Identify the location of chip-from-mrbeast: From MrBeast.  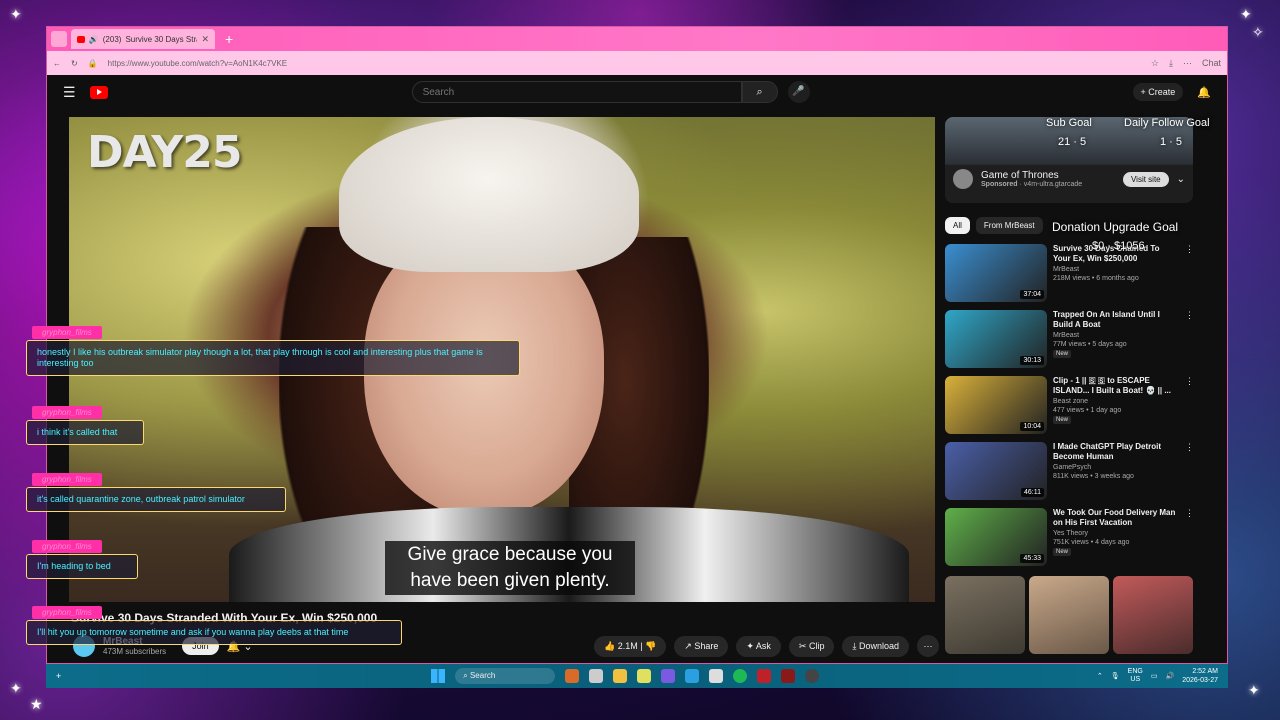
(1009, 225).